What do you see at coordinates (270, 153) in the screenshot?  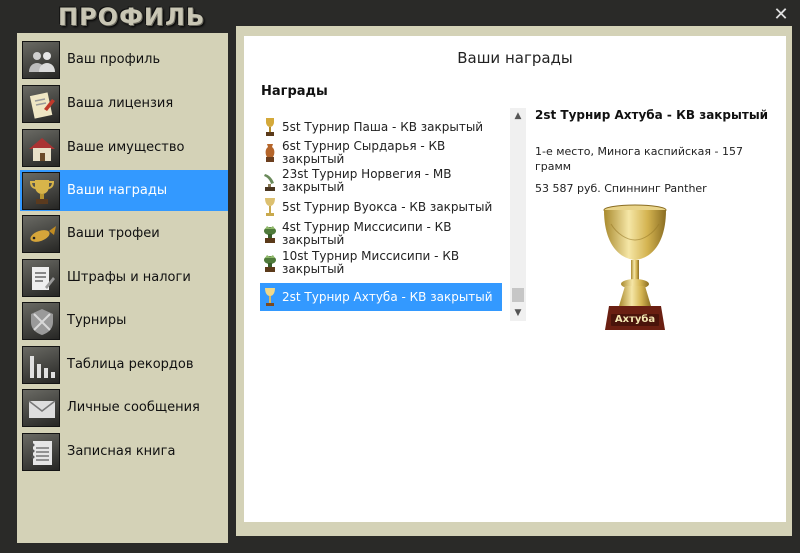 I see `bronze-vase-icon` at bounding box center [270, 153].